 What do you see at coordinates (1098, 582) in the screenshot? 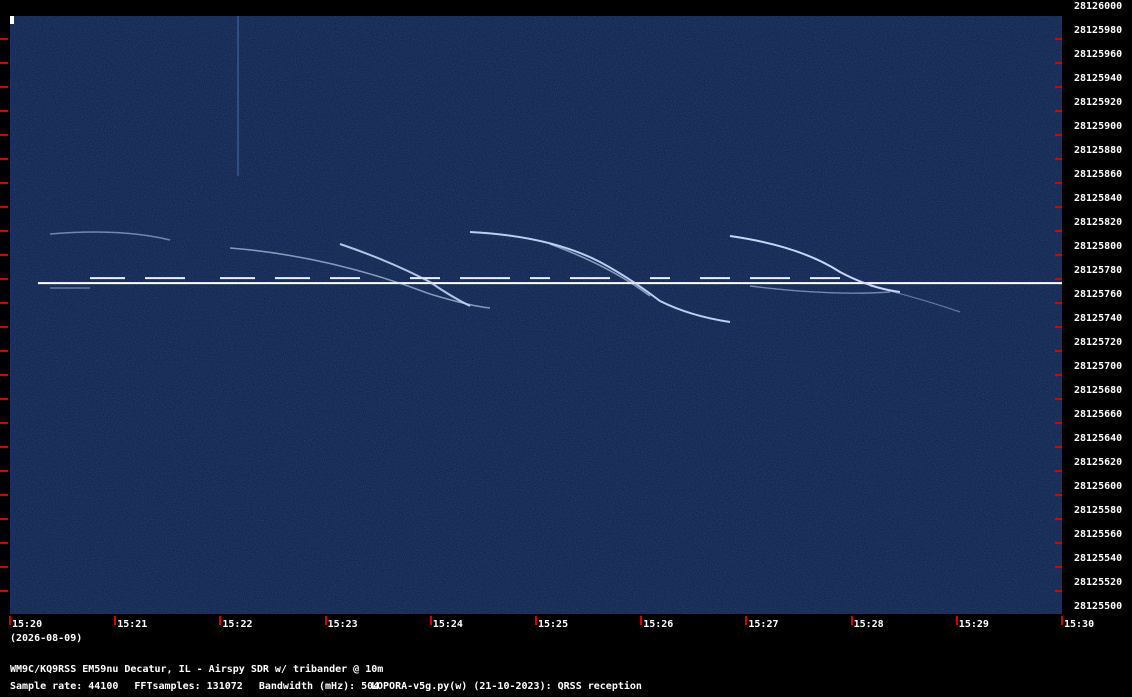
I see `freq-tick-label: 28125520` at bounding box center [1098, 582].